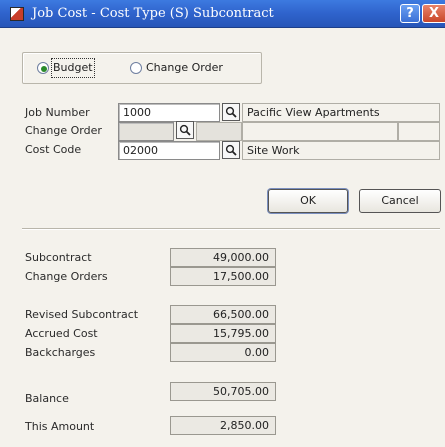 This screenshot has width=445, height=447. I want to click on change-order-radio-label: Change Order, so click(184, 68).